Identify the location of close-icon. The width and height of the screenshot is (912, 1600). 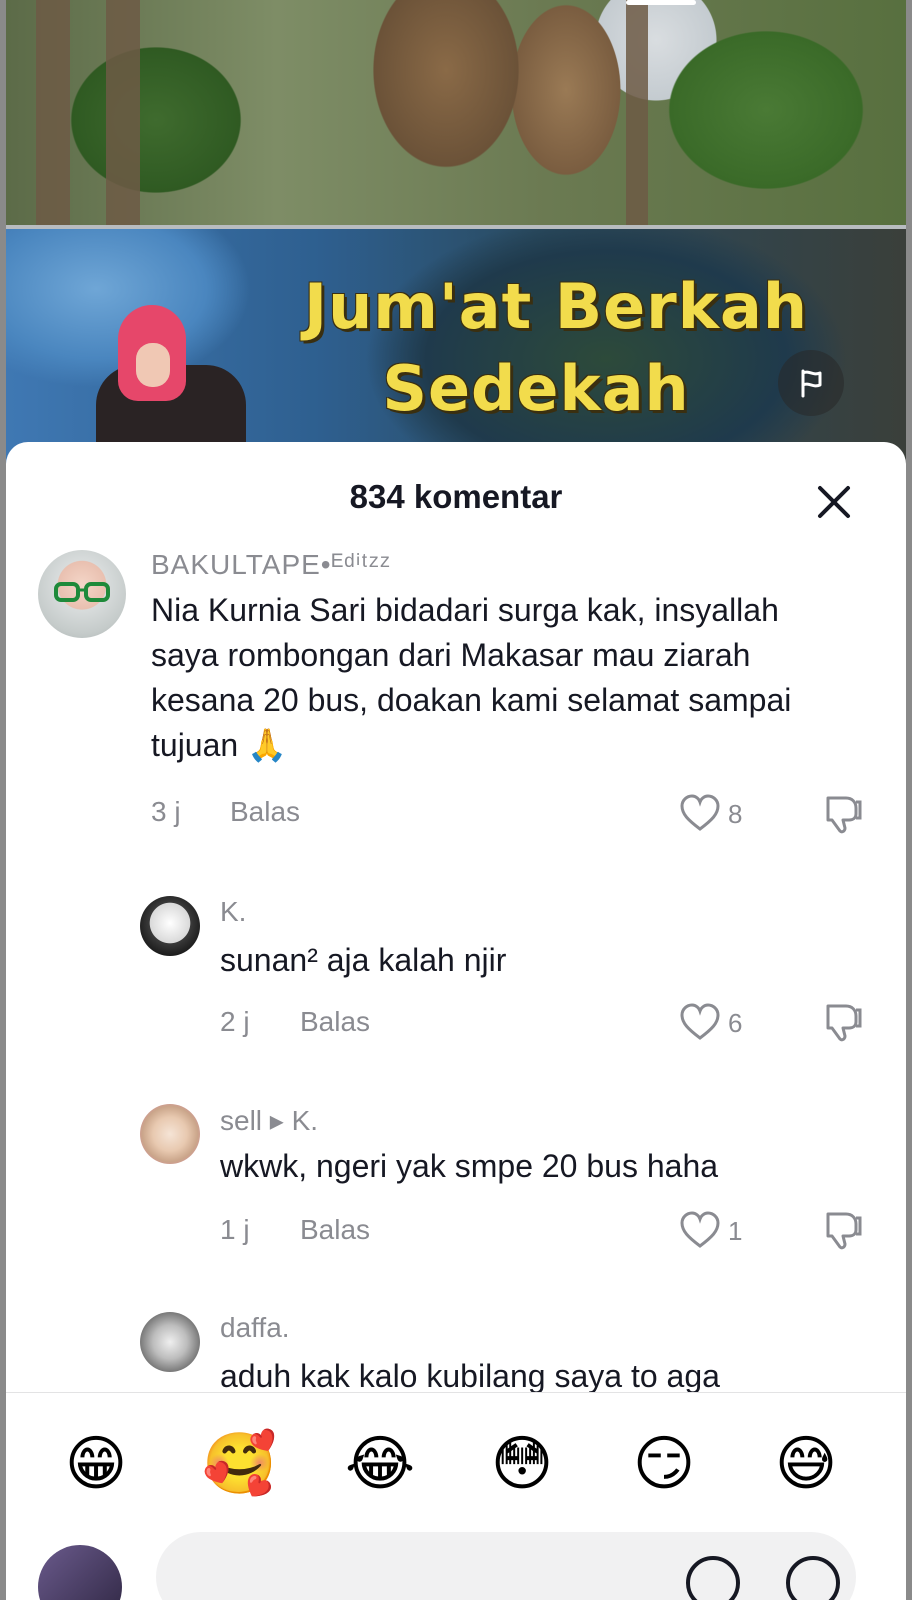
(834, 502).